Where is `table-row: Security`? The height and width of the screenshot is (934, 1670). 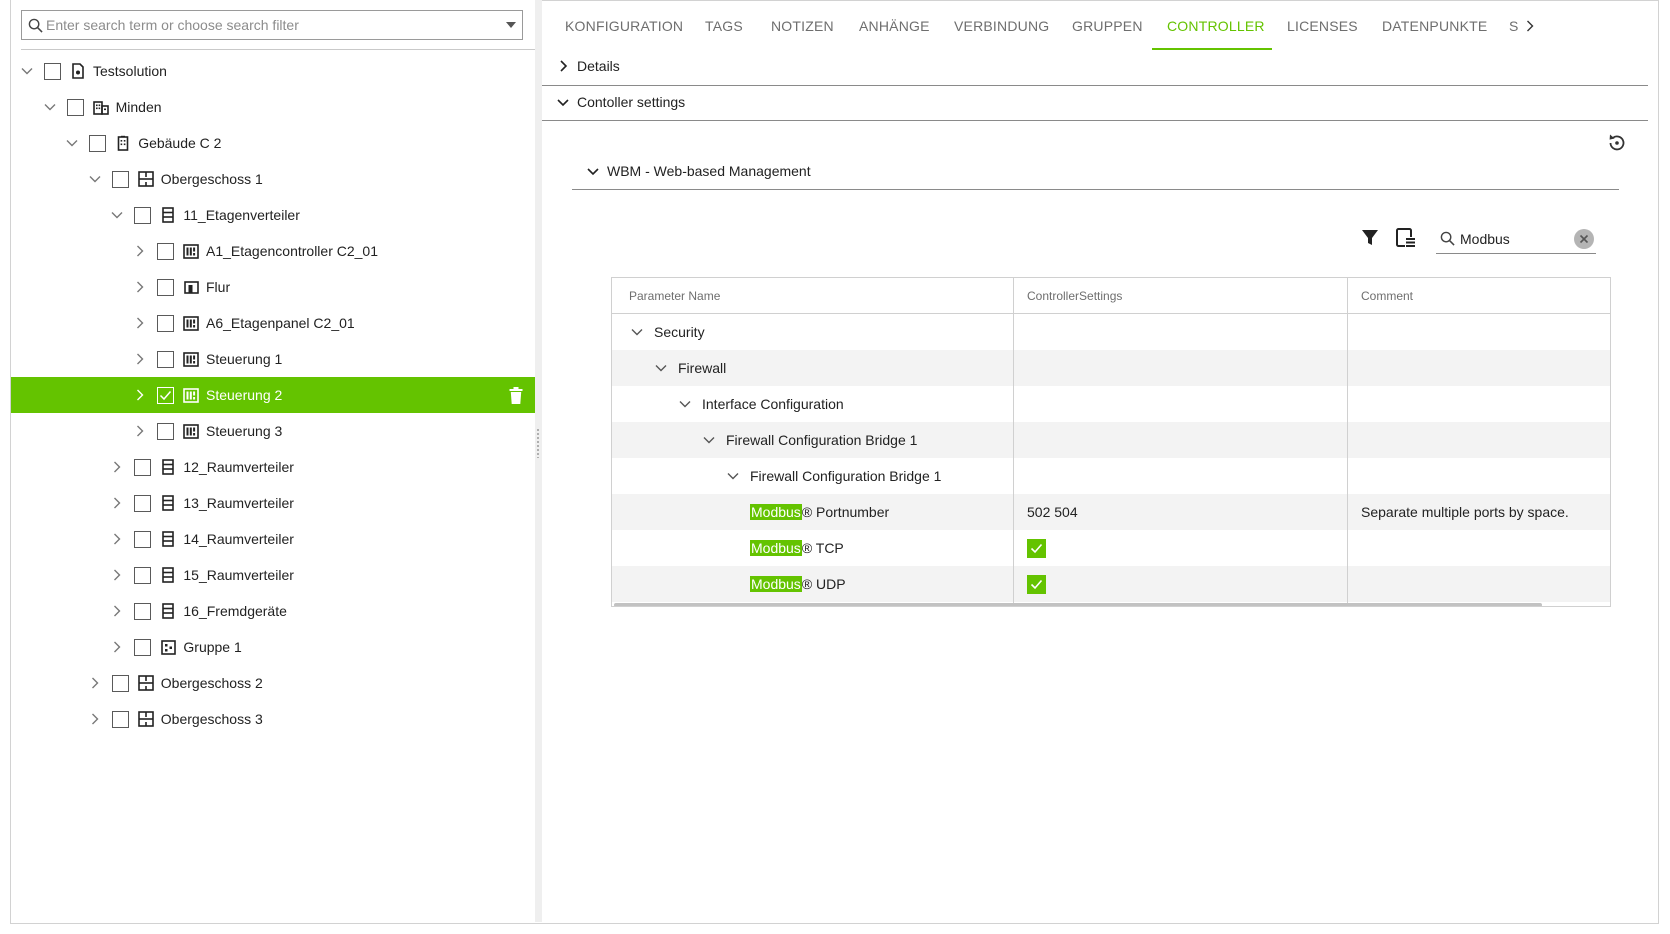
table-row: Security is located at coordinates (1111, 332).